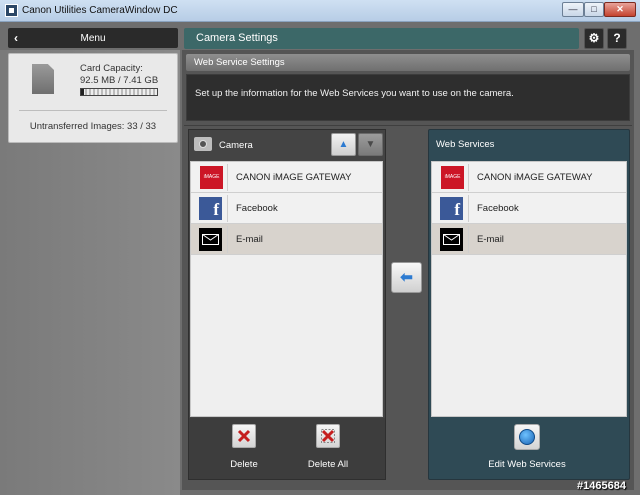  I want to click on untransferred-images: Untransferred Images: 33 / 33, so click(93, 126).